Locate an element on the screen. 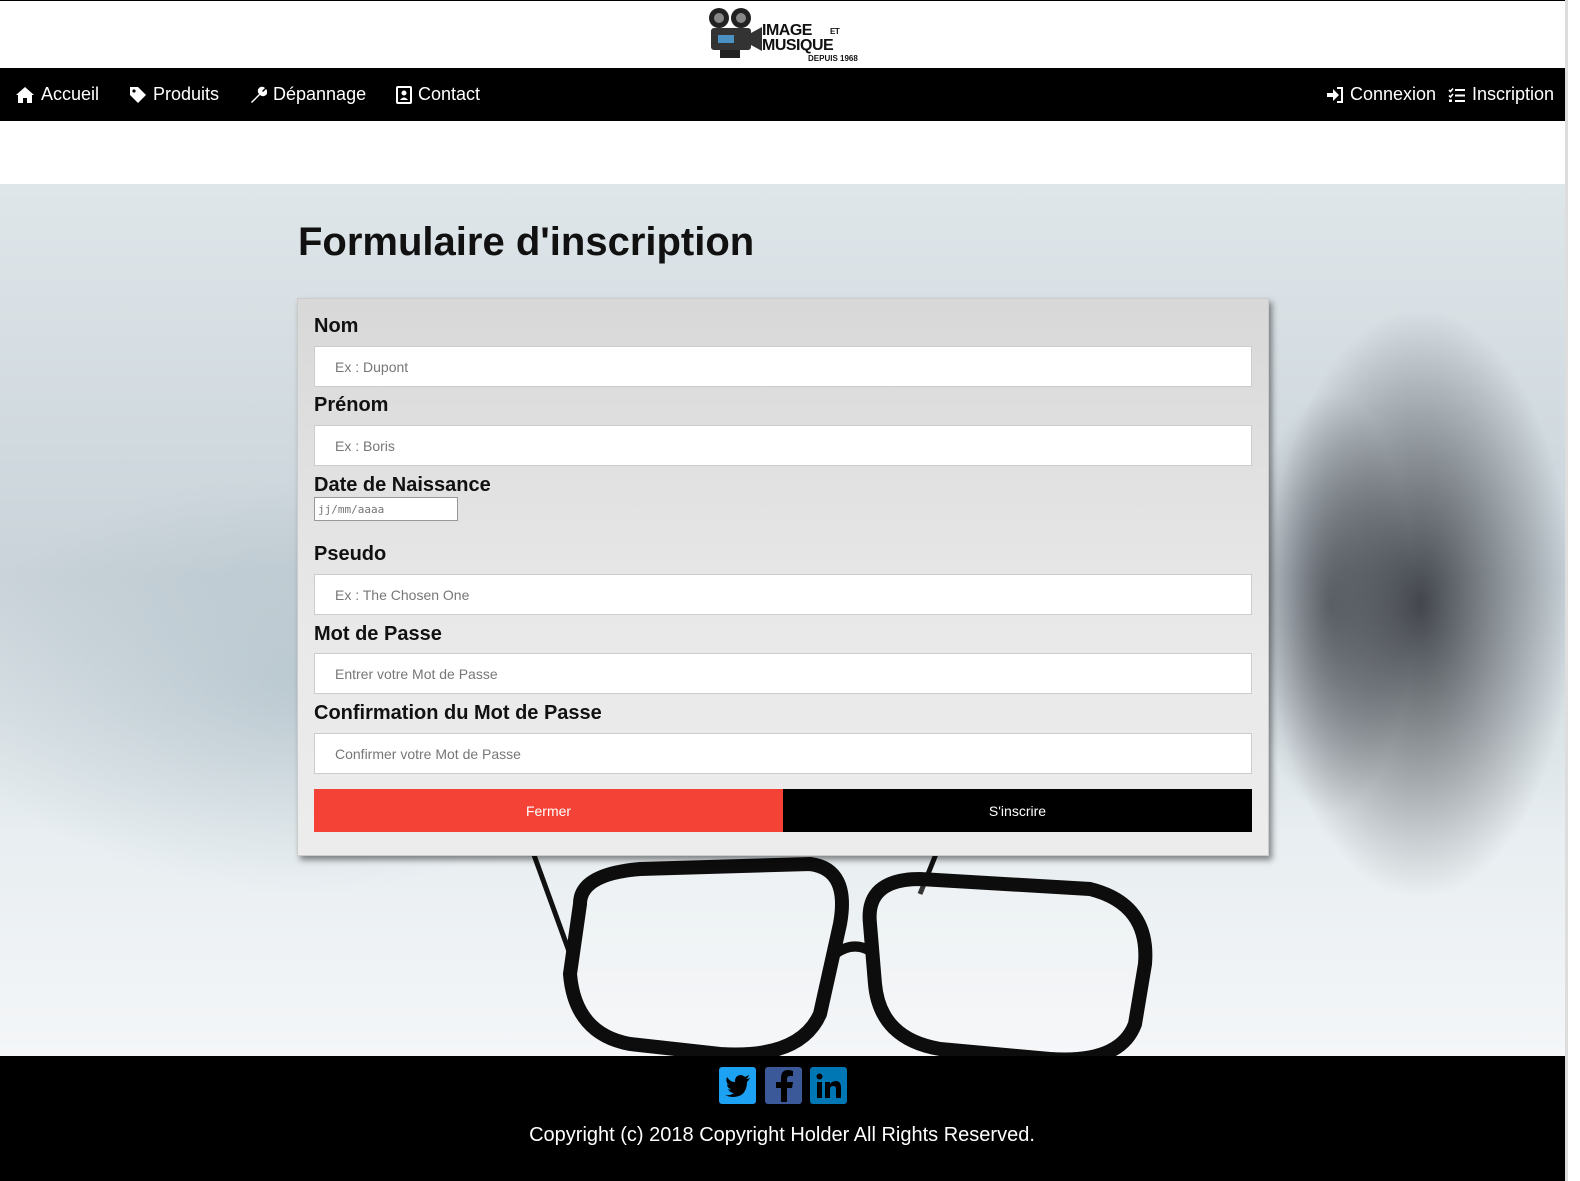 The height and width of the screenshot is (1181, 1580). prenom-input is located at coordinates (783, 445).